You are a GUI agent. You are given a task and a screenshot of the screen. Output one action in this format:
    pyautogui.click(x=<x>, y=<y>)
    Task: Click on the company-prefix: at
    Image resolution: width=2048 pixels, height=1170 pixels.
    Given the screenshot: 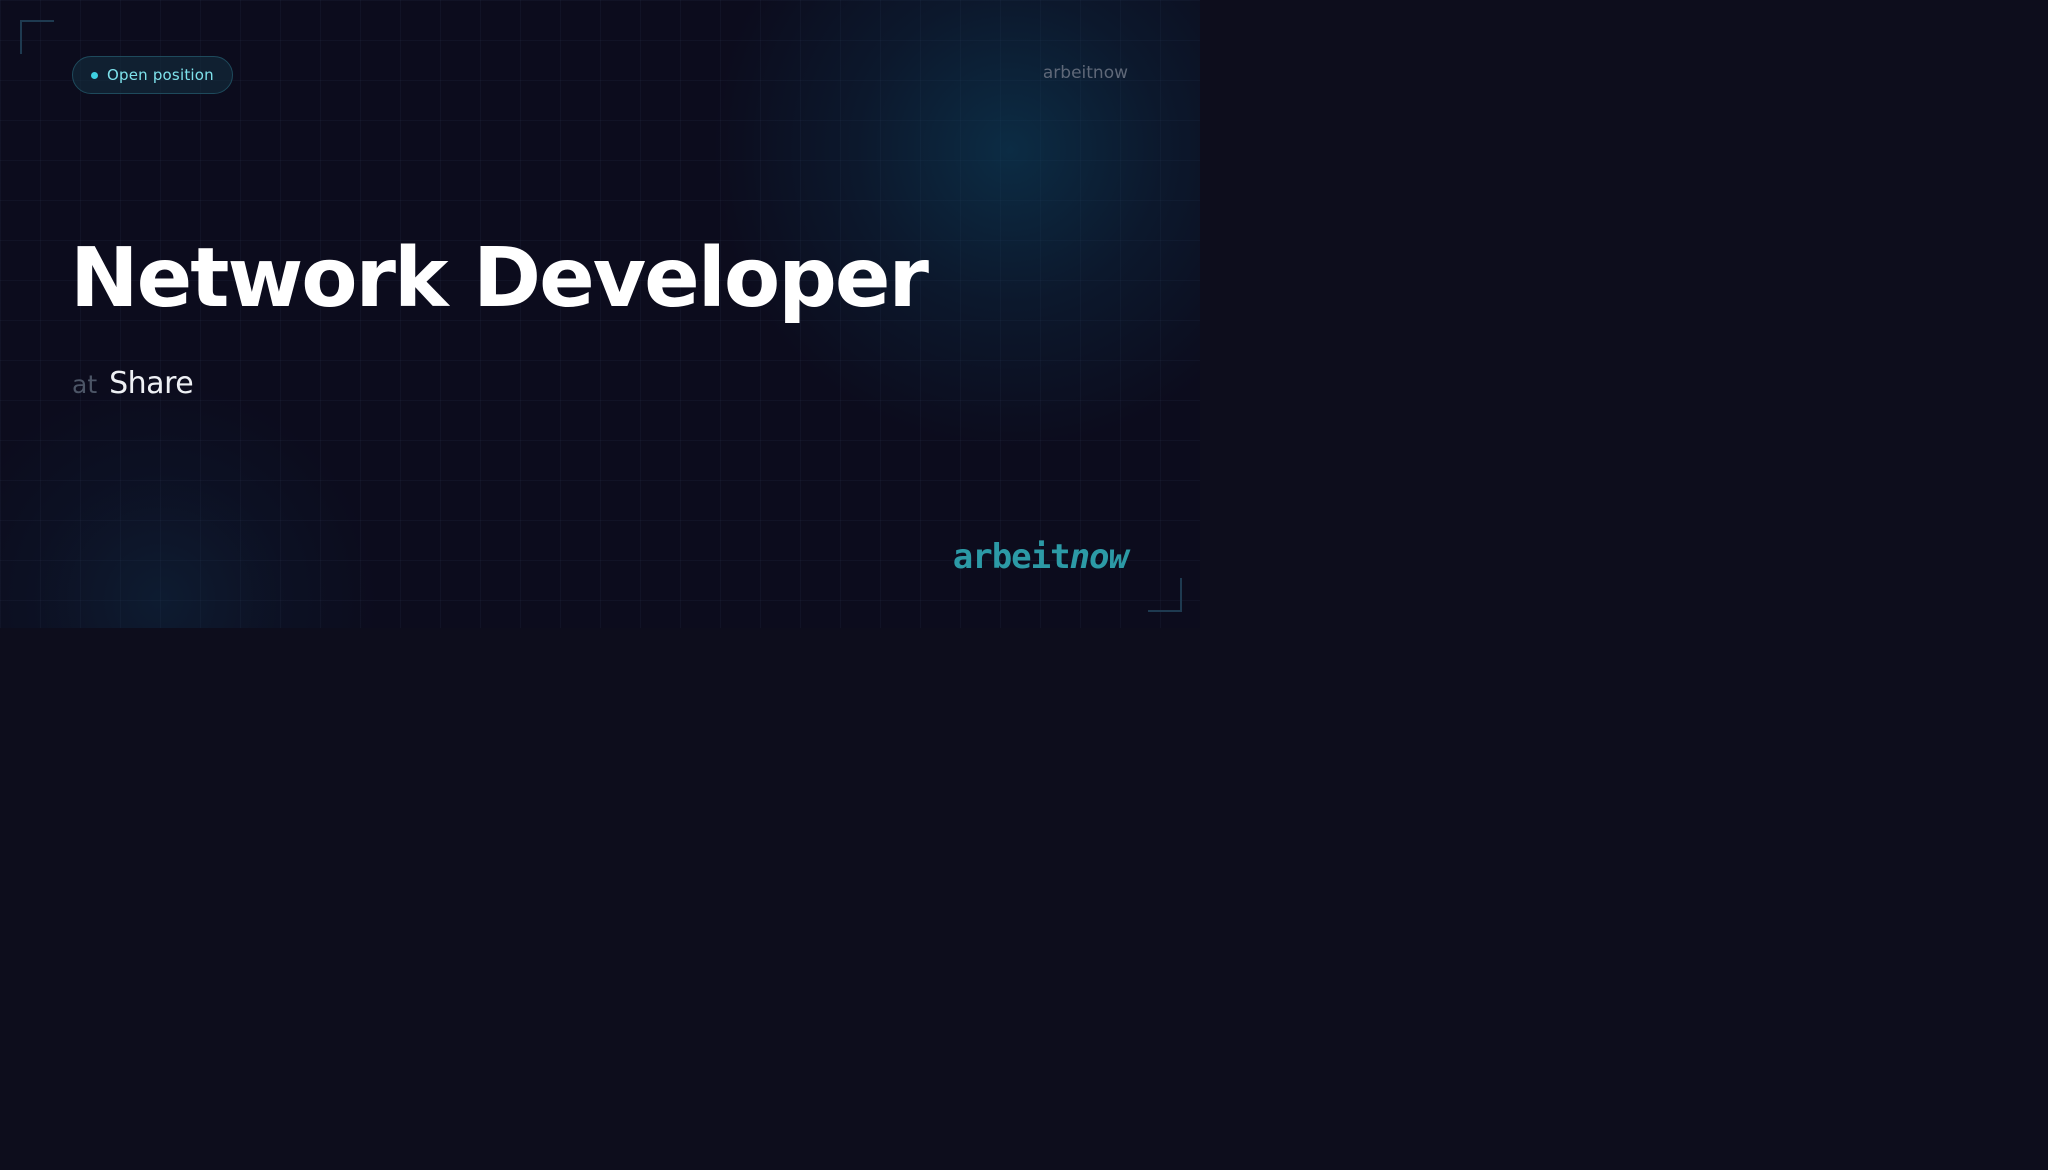 What is the action you would take?
    pyautogui.click(x=85, y=384)
    